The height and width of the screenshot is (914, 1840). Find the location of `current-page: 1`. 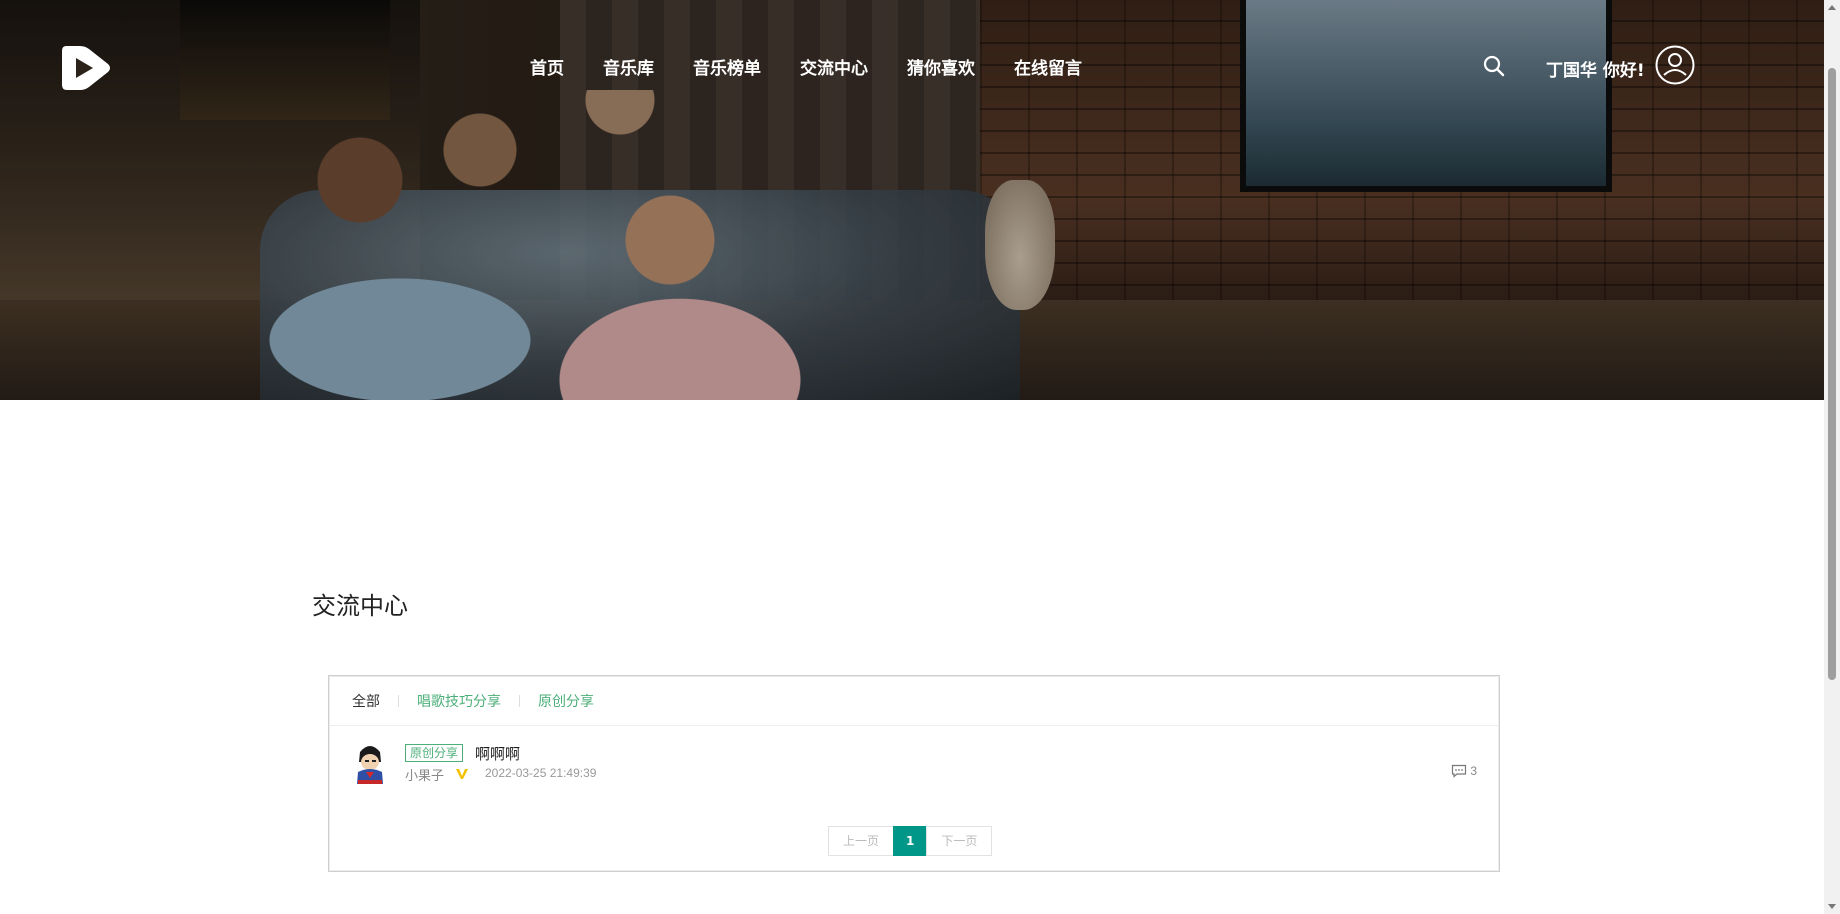

current-page: 1 is located at coordinates (910, 841).